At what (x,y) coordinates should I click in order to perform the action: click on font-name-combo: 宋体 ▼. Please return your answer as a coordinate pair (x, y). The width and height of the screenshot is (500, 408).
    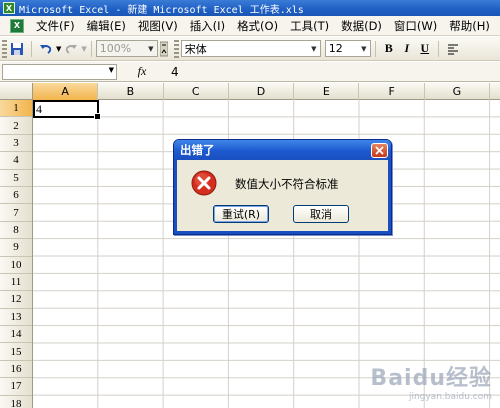
    Looking at the image, I should click on (250, 48).